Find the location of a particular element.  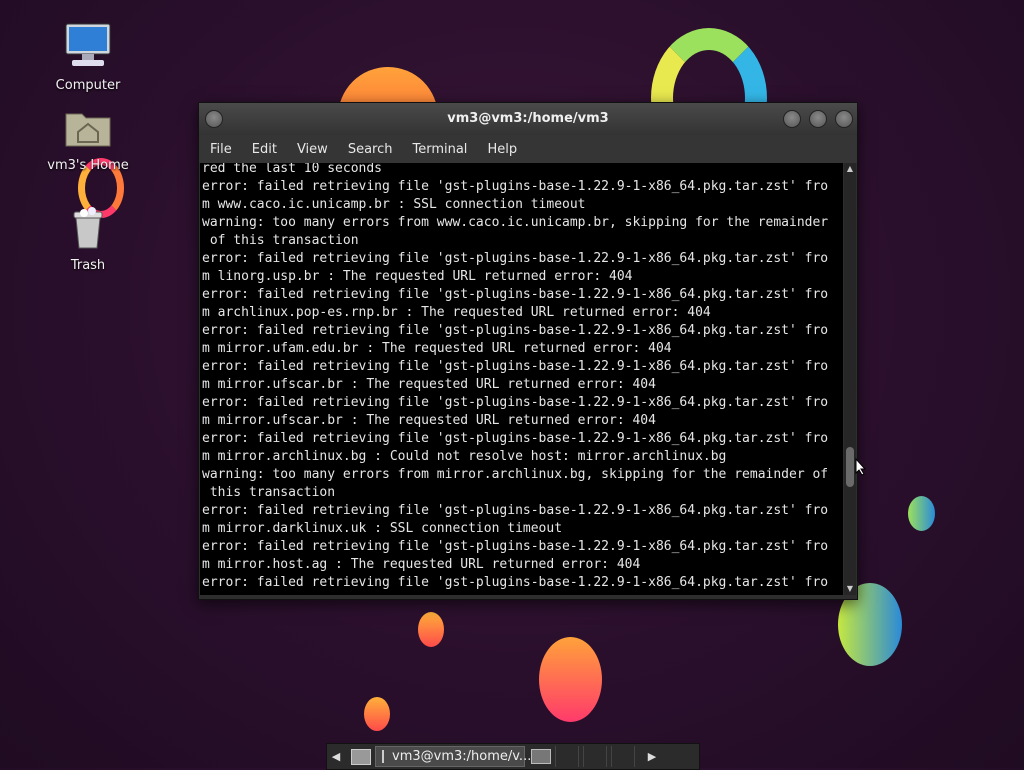

scroll-down-arrow-icon: ▼ is located at coordinates (850, 589).